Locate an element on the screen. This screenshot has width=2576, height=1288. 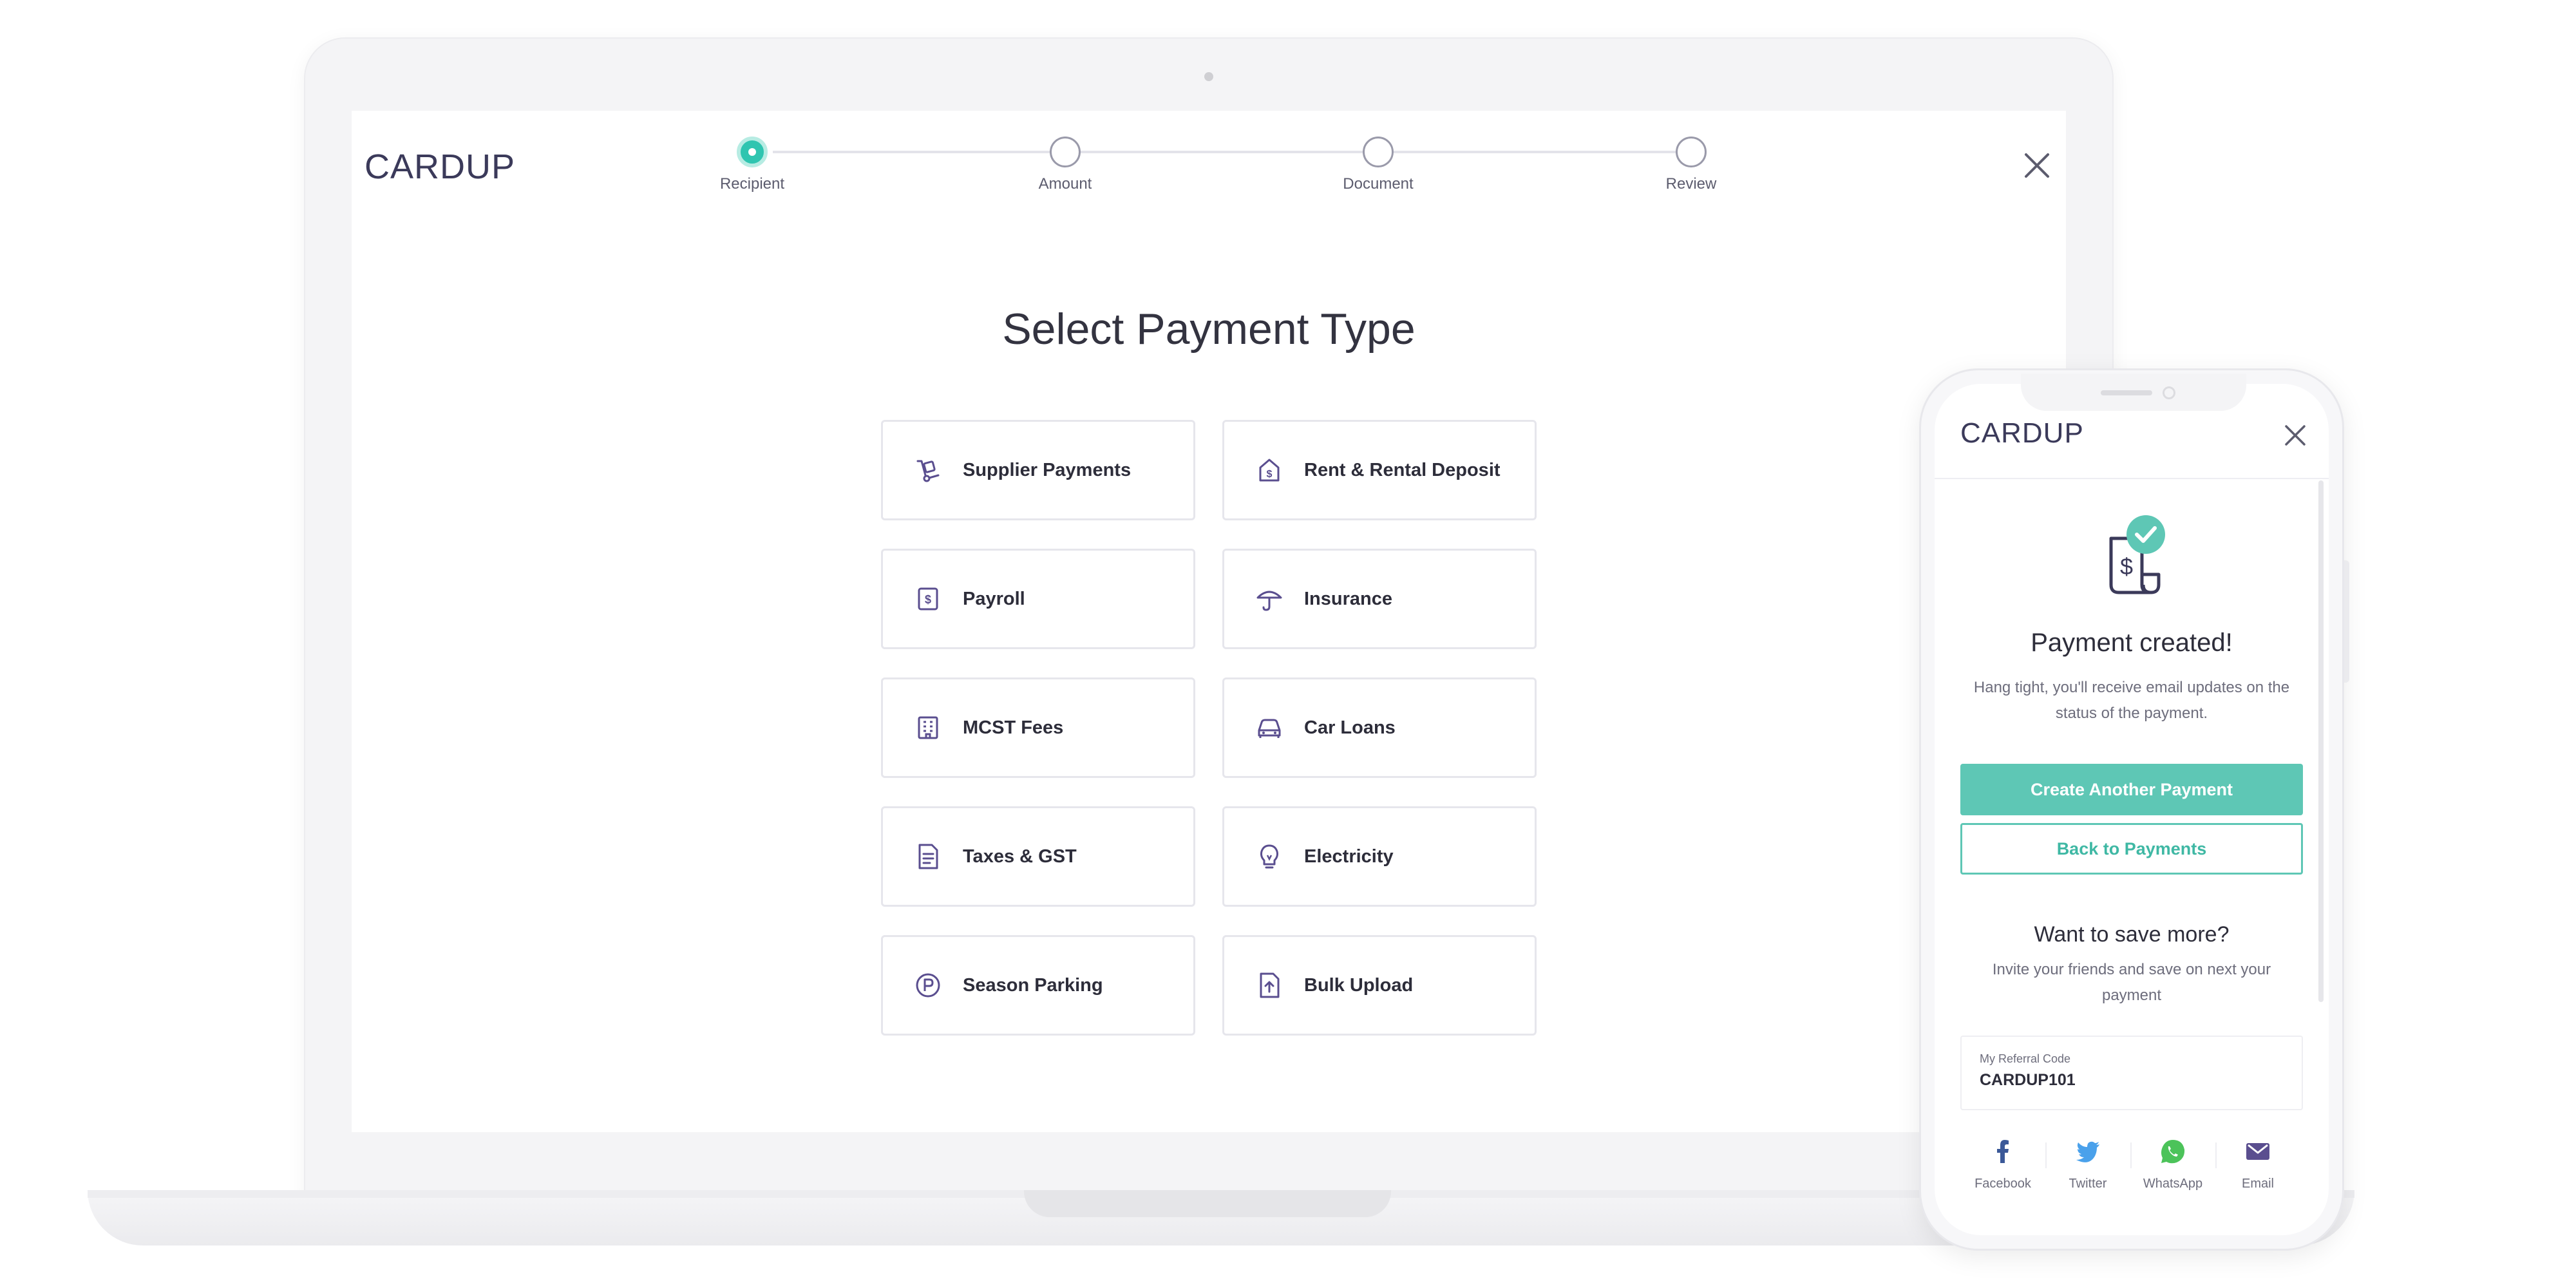
payment-type-mcst-fees: MCST Fees is located at coordinates (1038, 727).